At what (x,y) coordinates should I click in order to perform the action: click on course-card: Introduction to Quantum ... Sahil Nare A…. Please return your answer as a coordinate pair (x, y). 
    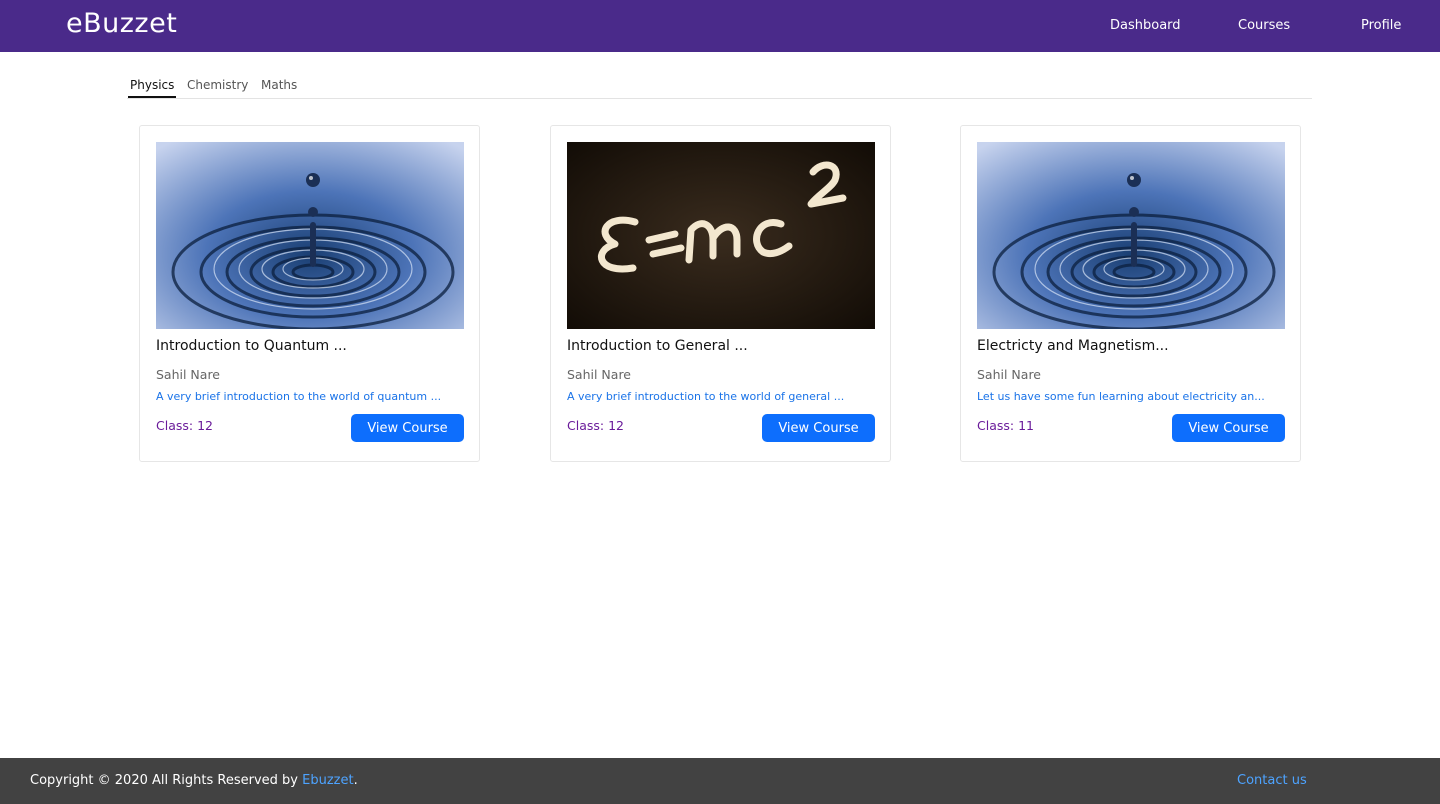
    Looking at the image, I should click on (309, 293).